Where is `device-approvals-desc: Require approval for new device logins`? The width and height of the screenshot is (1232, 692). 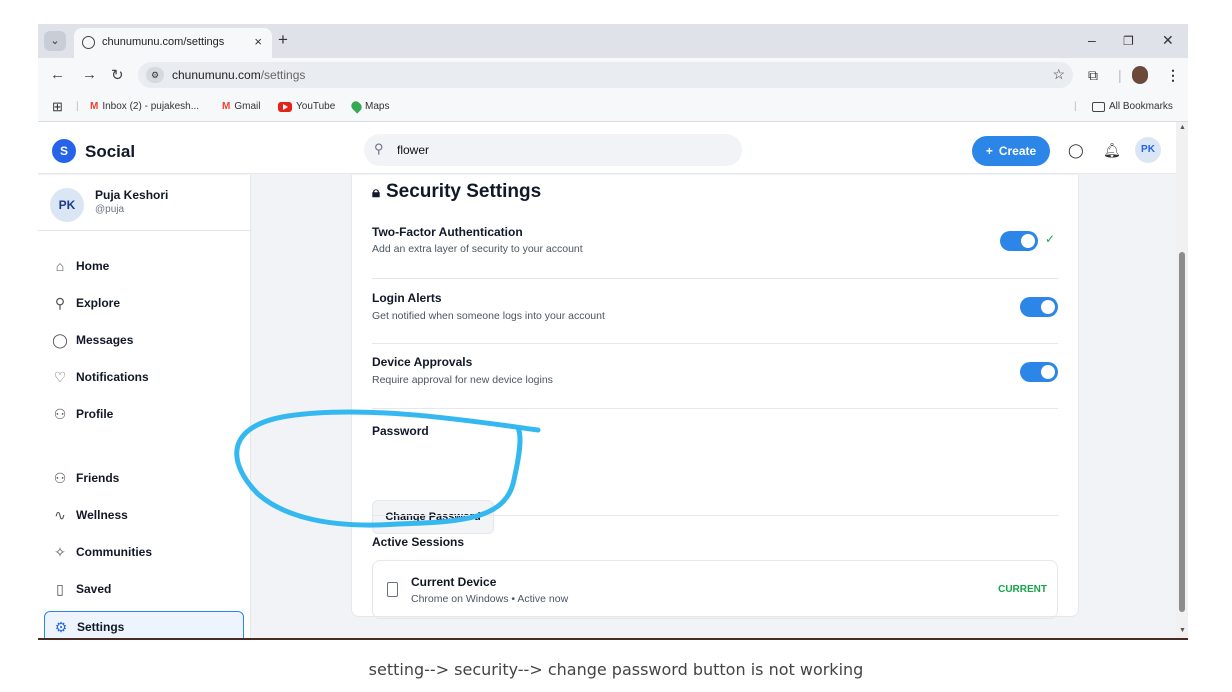 device-approvals-desc: Require approval for new device logins is located at coordinates (462, 380).